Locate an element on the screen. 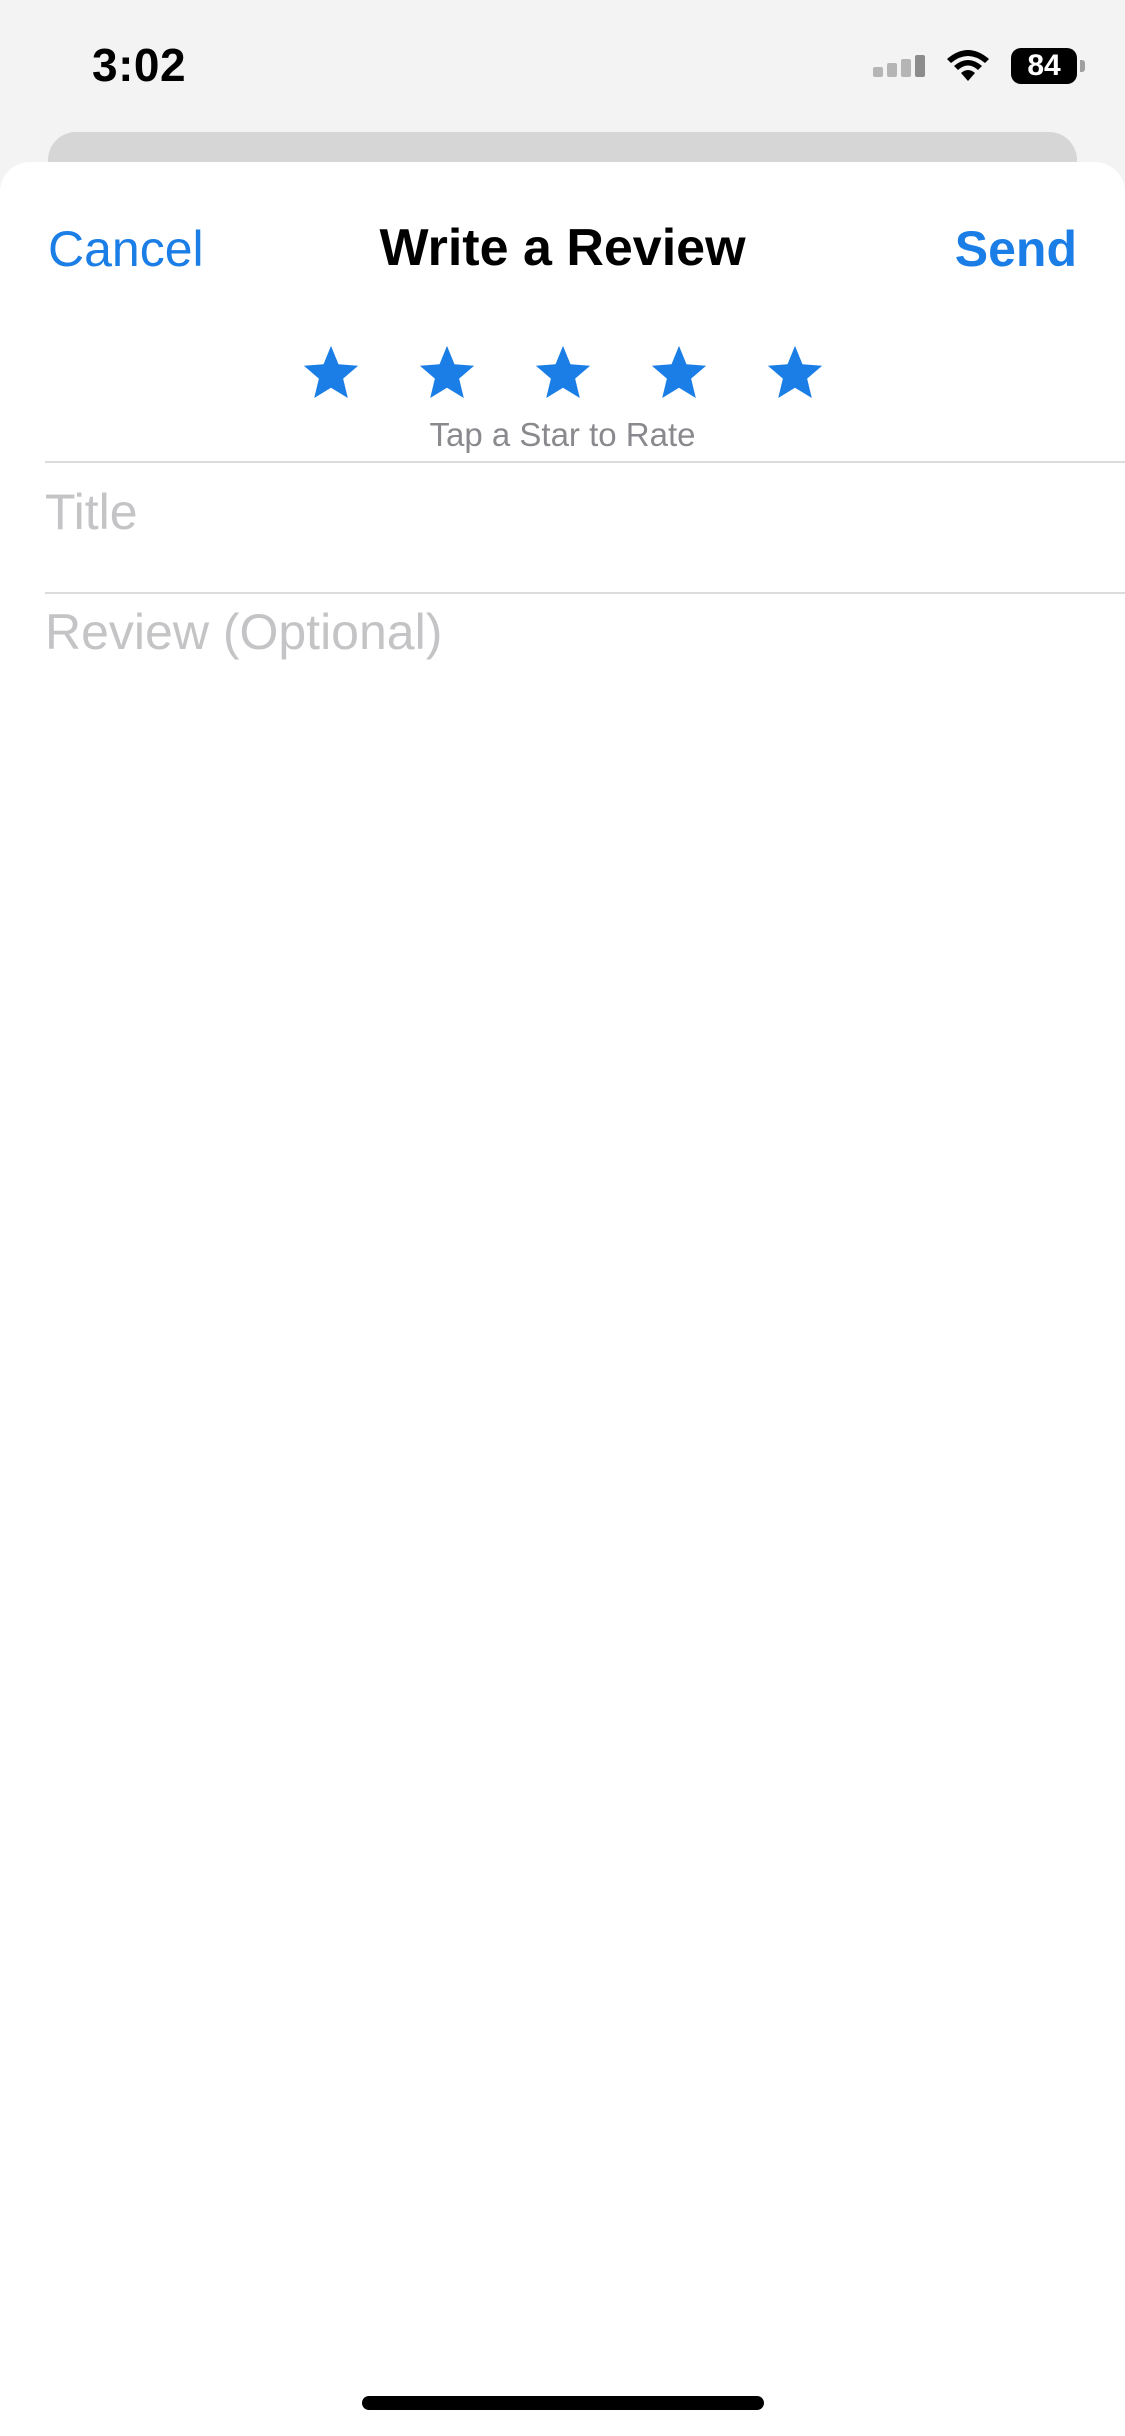 Image resolution: width=1125 pixels, height=2436 pixels. star-1-icon is located at coordinates (331, 373).